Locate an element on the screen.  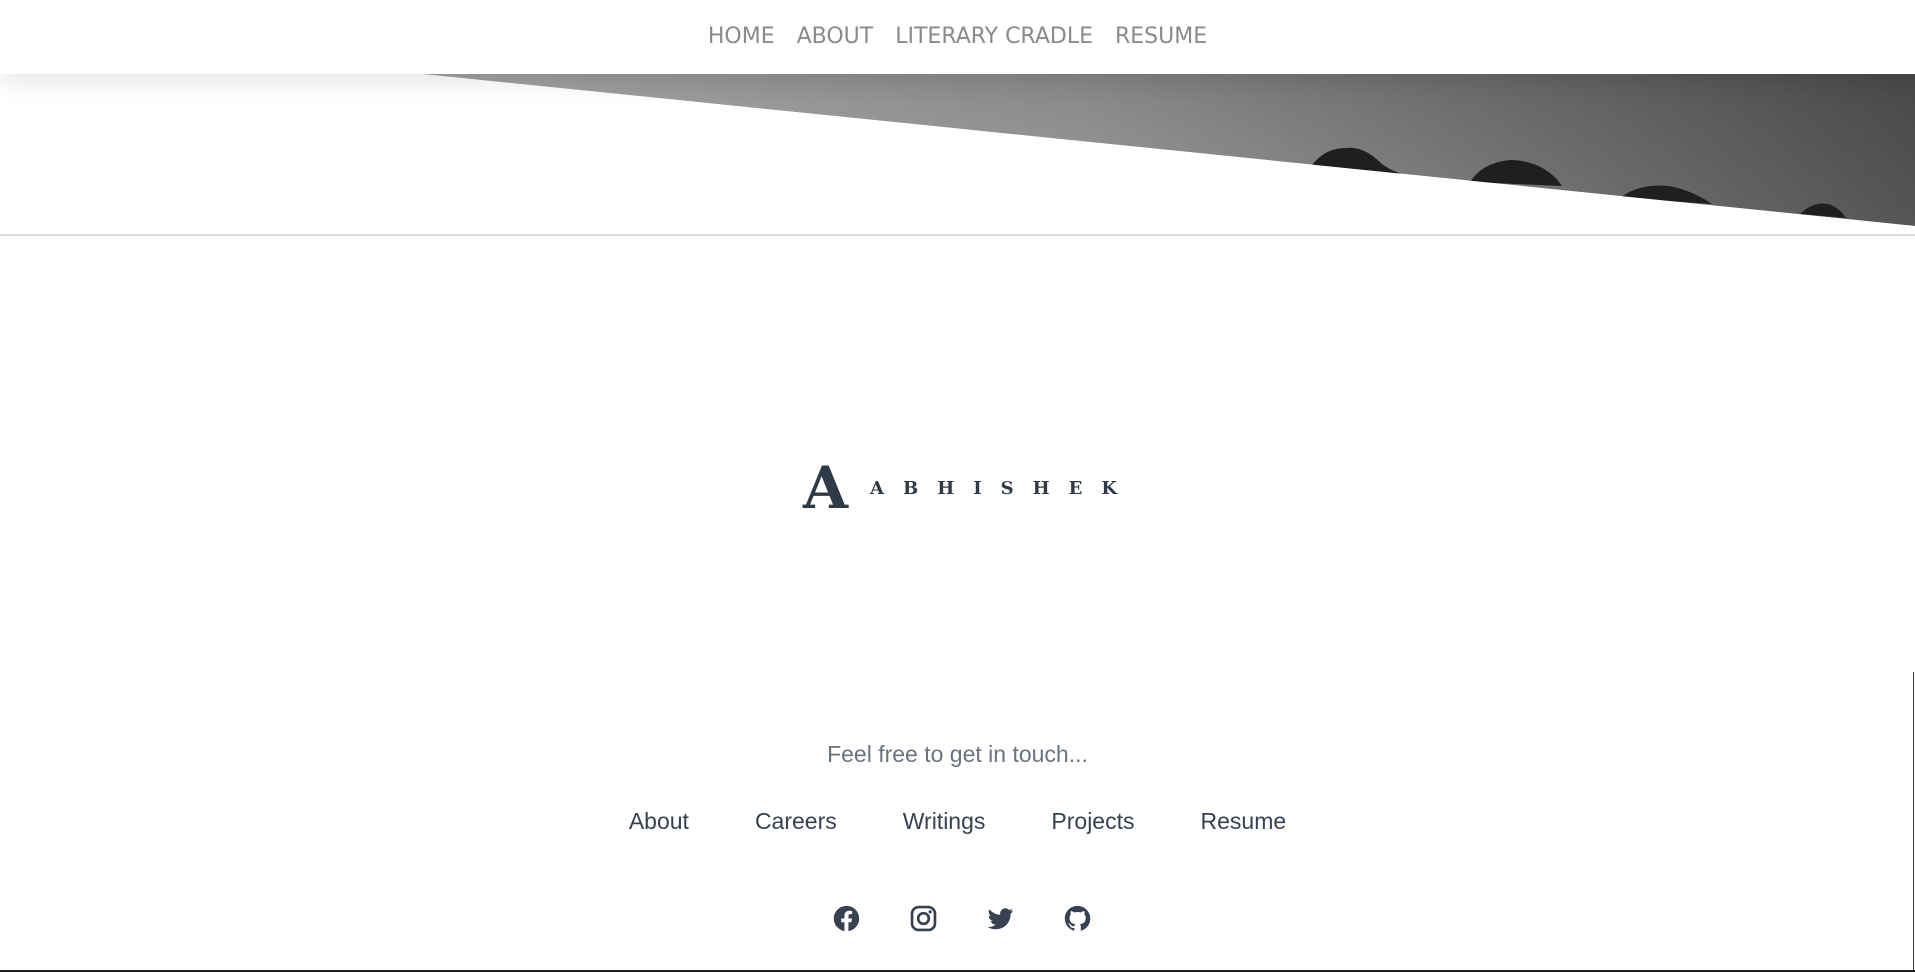
top-navigation: HOME ABOUT LITERARY CRADLE RESUME is located at coordinates (957, 37).